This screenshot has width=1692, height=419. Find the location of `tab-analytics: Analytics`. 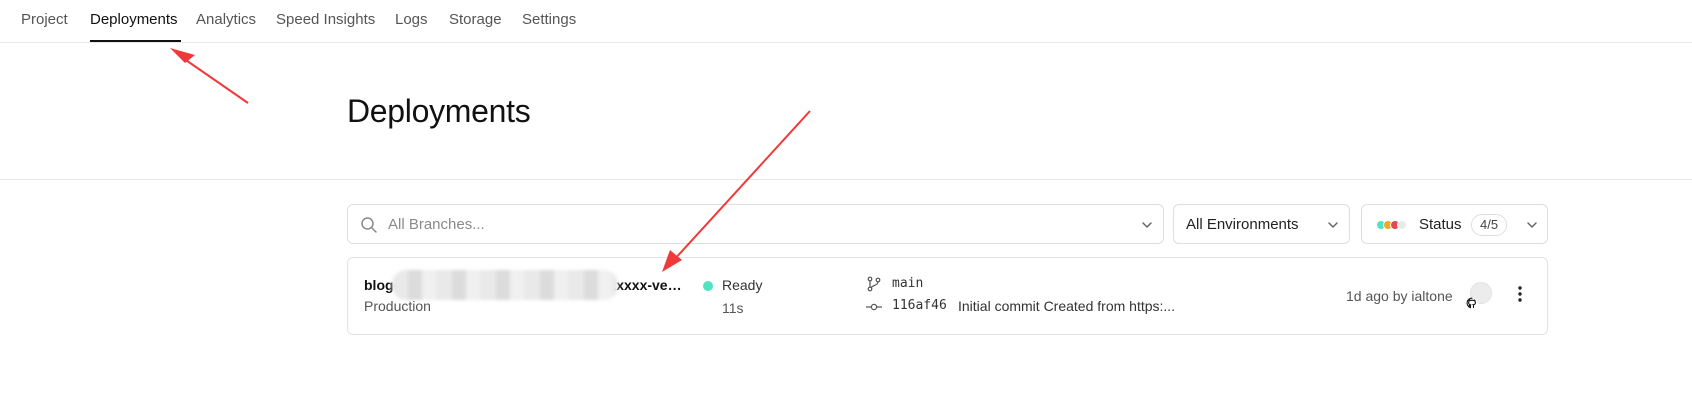

tab-analytics: Analytics is located at coordinates (226, 19).